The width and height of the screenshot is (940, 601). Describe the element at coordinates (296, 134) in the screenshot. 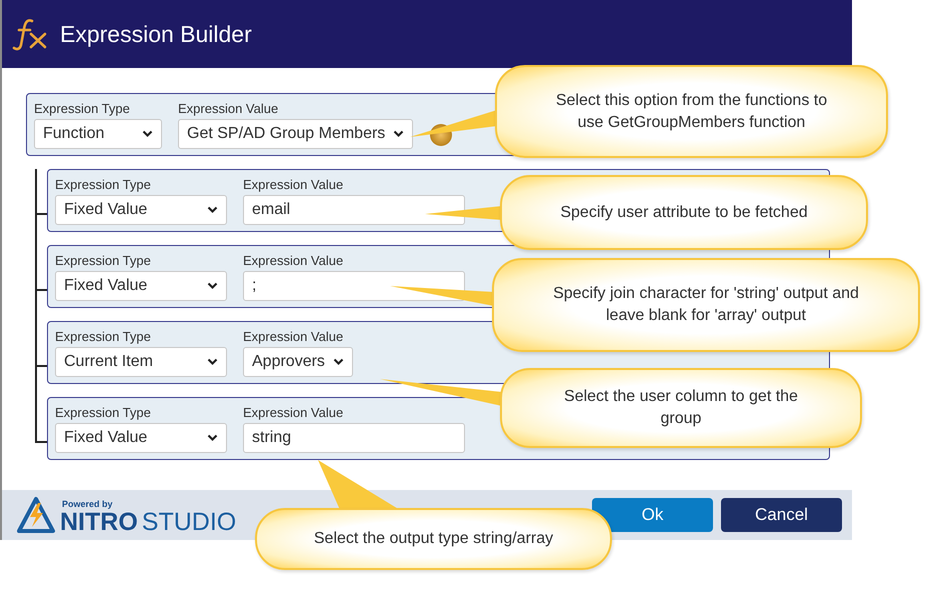

I see `value-dropdown: Get SP/AD Group Members` at that location.